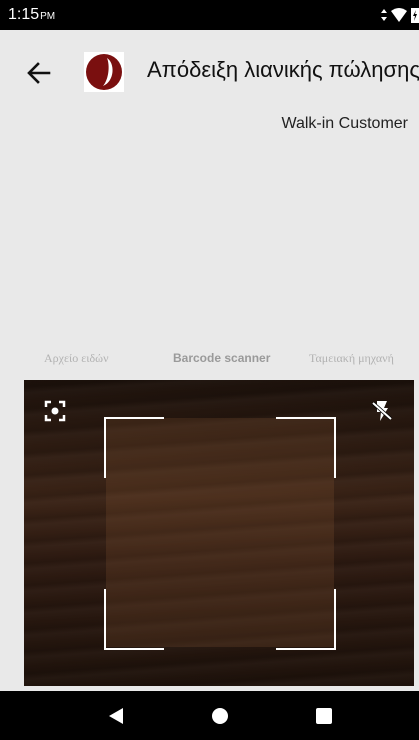 This screenshot has width=419, height=740. I want to click on status-time-ampm: PM, so click(48, 16).